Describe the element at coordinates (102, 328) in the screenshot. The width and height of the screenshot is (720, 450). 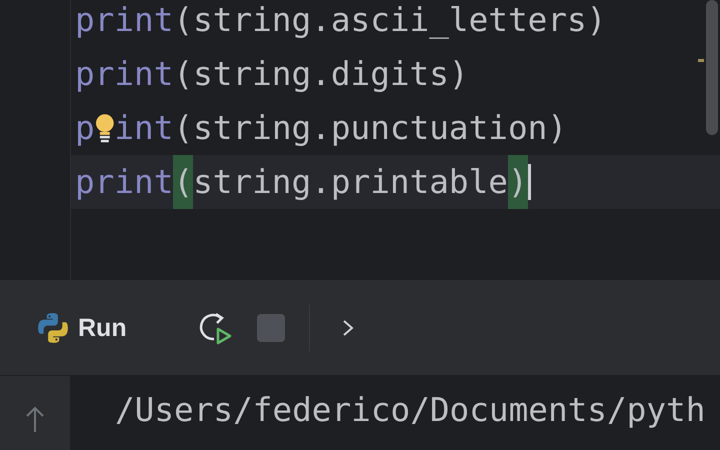
I see `panel-title: Run` at that location.